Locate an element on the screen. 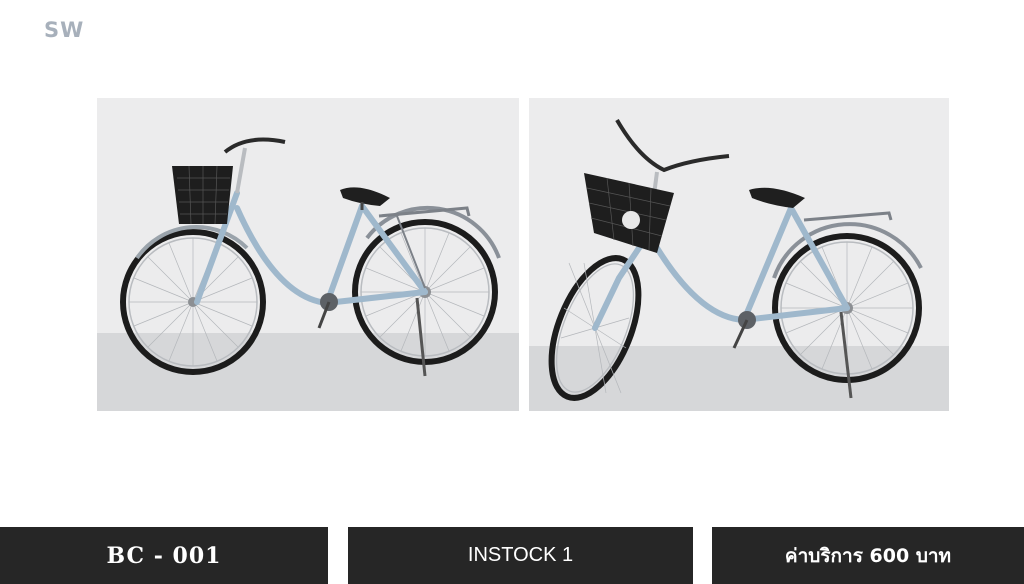  stock-status-bar: INSTOCK 1 is located at coordinates (520, 555).